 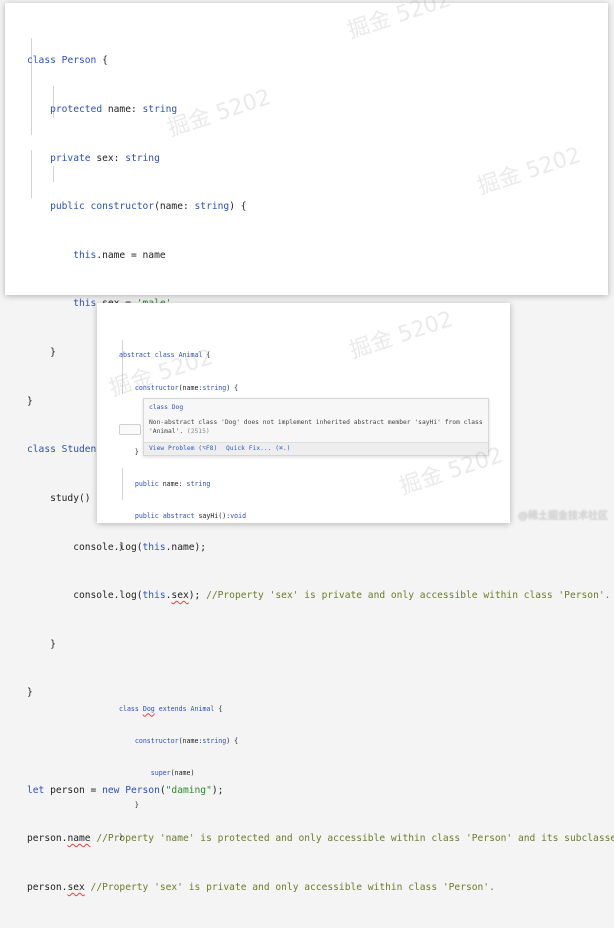 What do you see at coordinates (67, 61) in the screenshot?
I see `code-line: class Person {` at bounding box center [67, 61].